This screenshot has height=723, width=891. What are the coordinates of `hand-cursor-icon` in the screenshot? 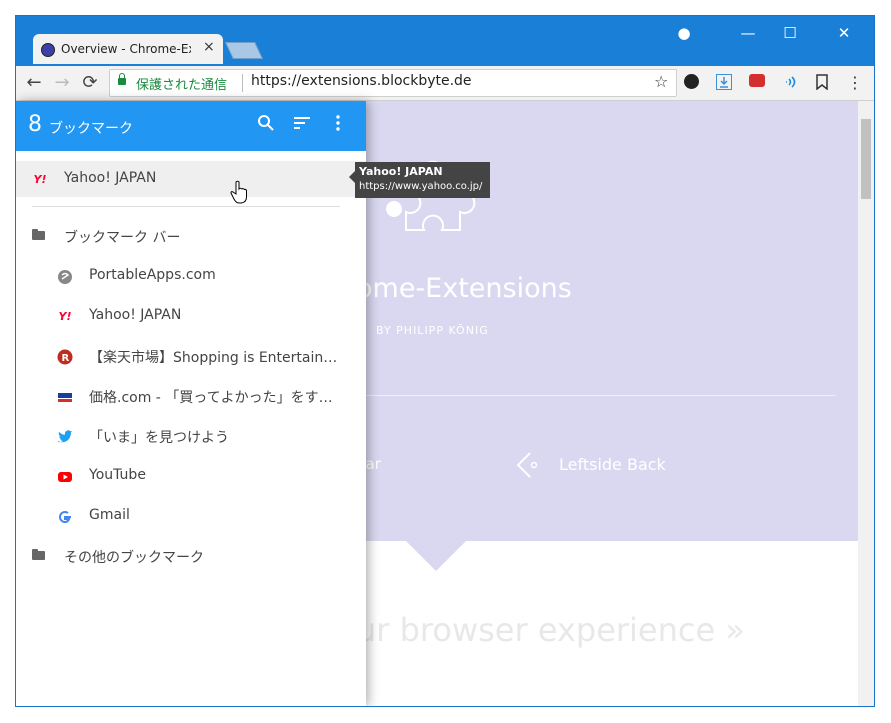 It's located at (238, 192).